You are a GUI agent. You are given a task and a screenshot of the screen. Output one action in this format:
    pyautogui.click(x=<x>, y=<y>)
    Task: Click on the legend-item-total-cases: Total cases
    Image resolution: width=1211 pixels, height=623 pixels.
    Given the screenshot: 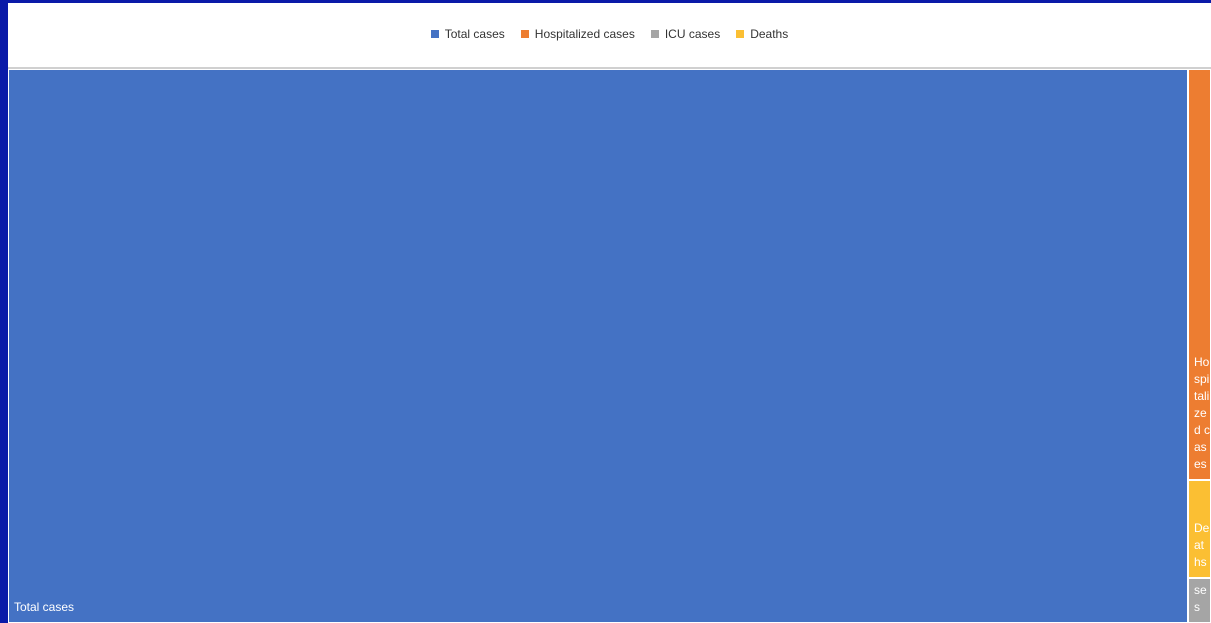 What is the action you would take?
    pyautogui.click(x=467, y=34)
    